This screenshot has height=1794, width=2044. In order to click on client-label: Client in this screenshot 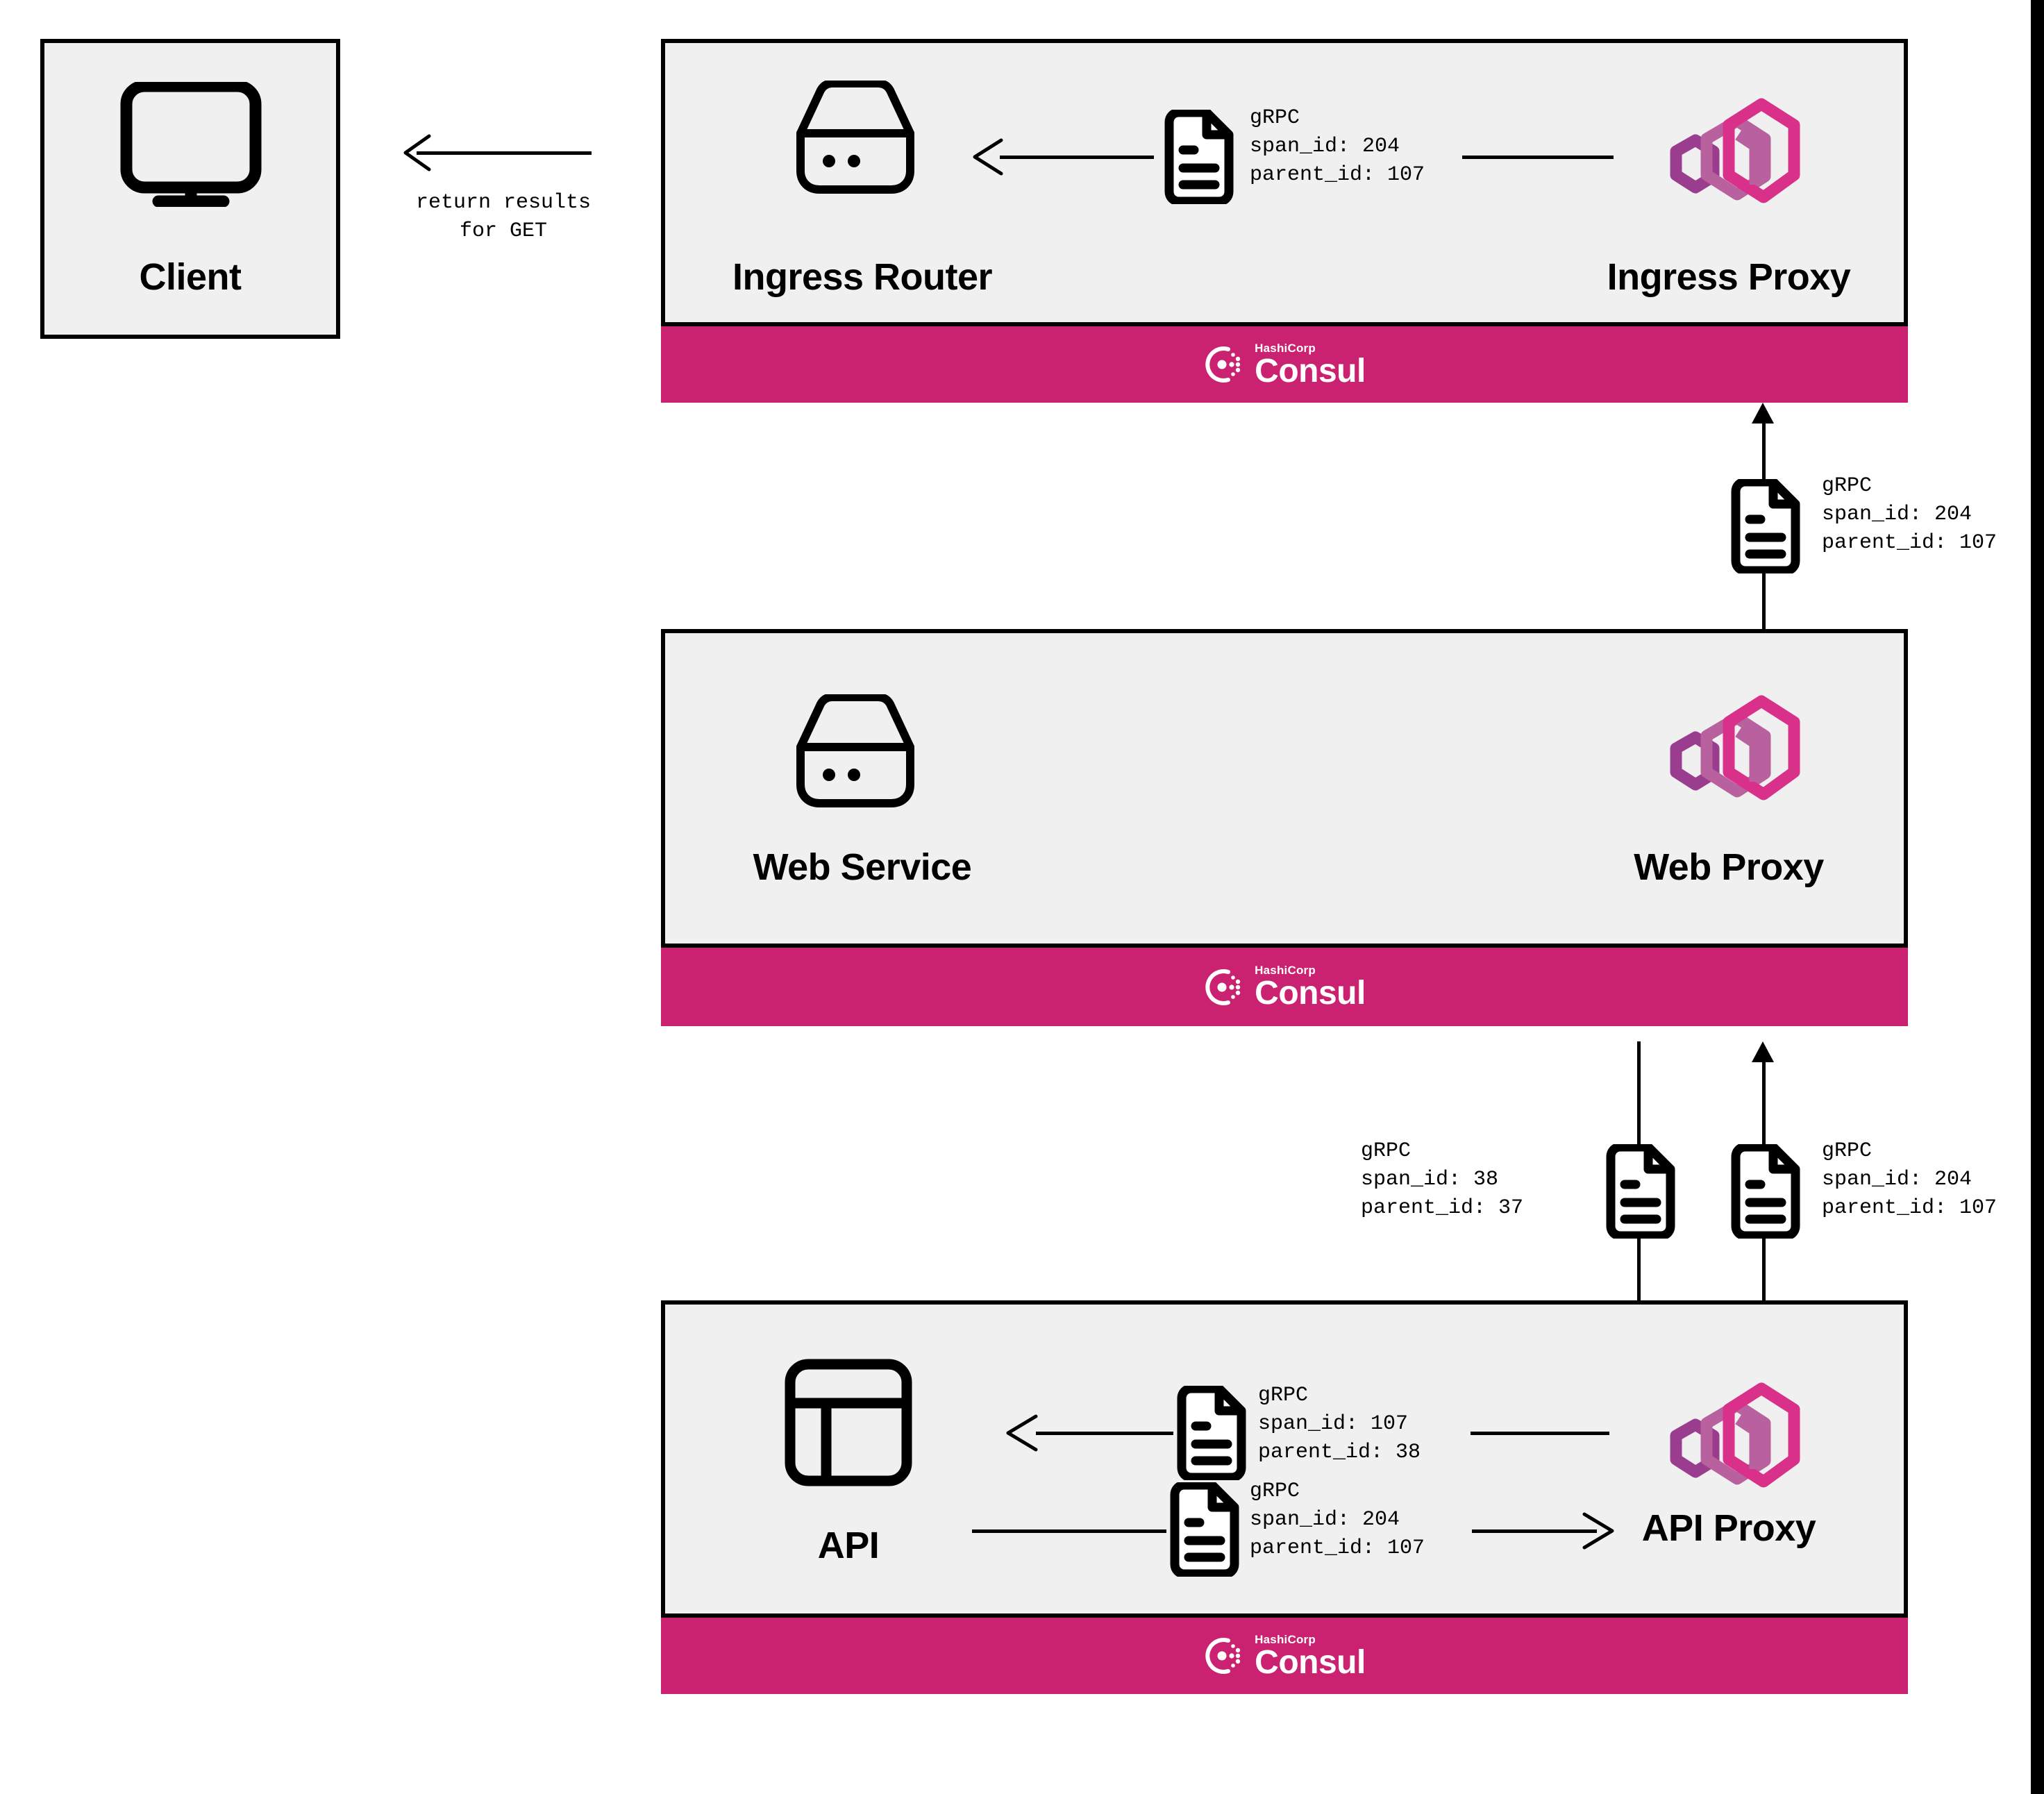, I will do `click(190, 277)`.